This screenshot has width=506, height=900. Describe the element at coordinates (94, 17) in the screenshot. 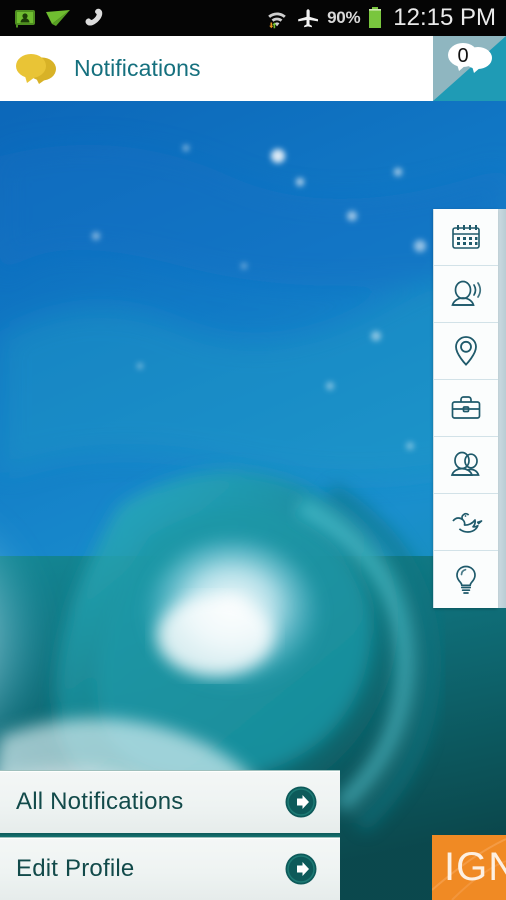

I see `phone-handset-icon` at that location.